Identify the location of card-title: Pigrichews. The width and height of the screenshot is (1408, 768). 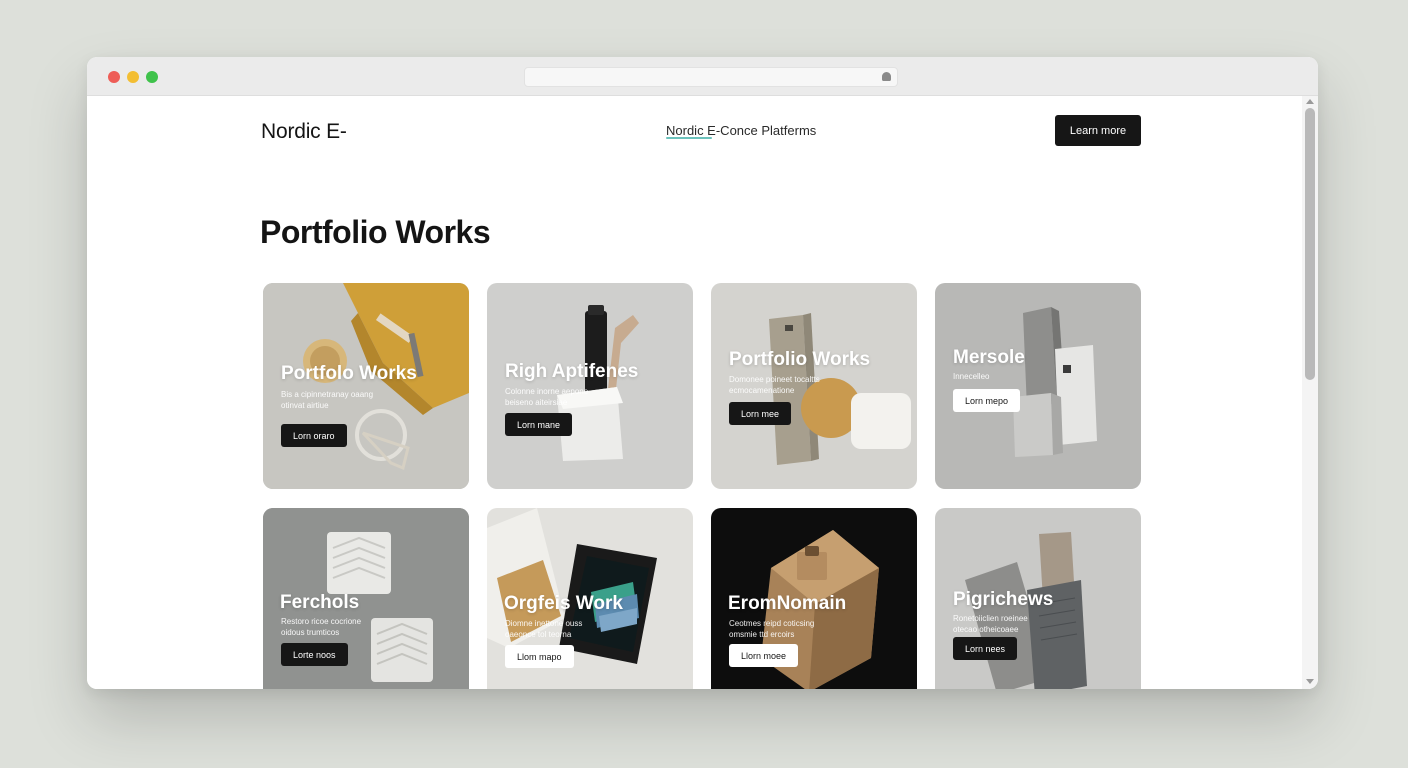
(1003, 599).